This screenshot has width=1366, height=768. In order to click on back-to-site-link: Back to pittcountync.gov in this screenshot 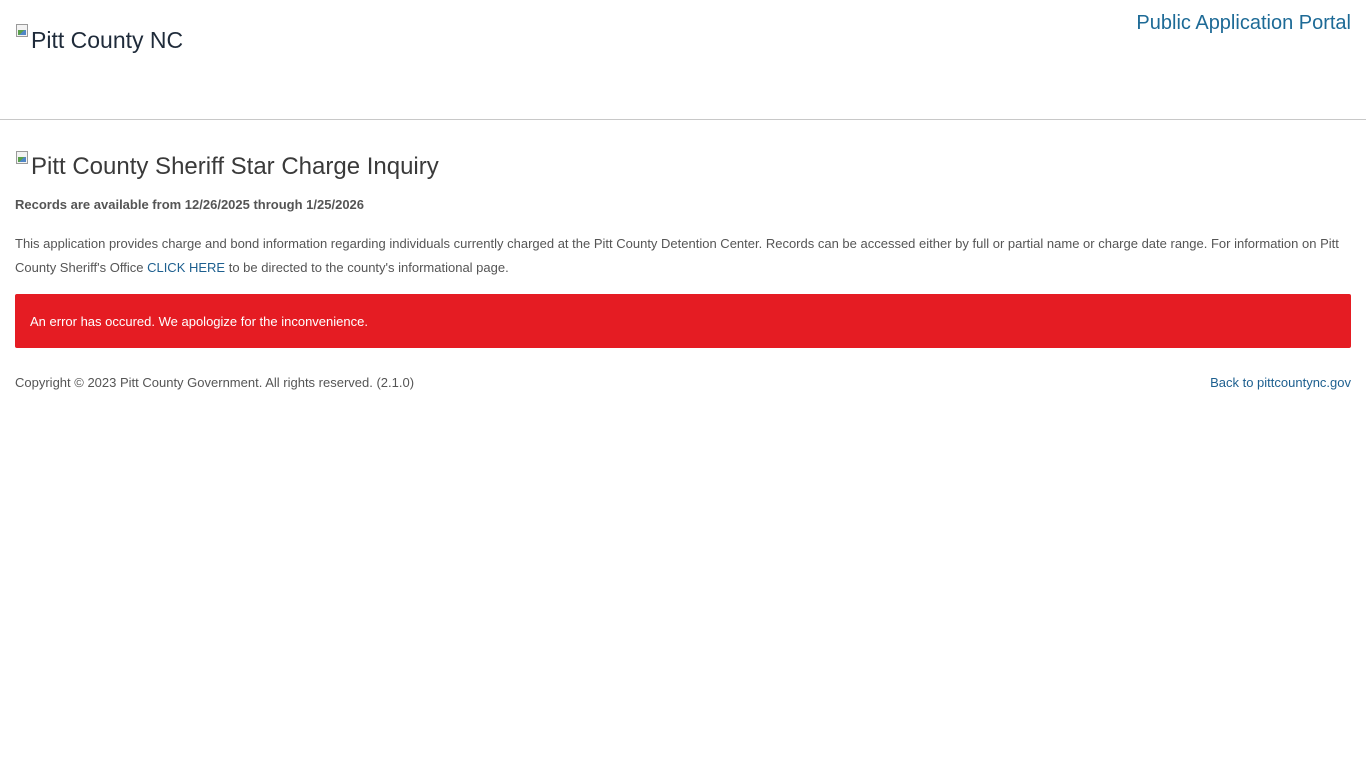, I will do `click(1280, 382)`.